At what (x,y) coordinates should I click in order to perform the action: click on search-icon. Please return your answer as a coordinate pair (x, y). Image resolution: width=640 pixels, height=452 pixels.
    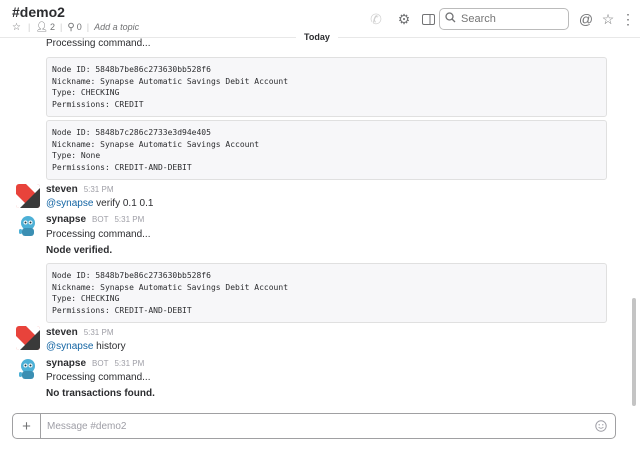
    Looking at the image, I should click on (450, 19).